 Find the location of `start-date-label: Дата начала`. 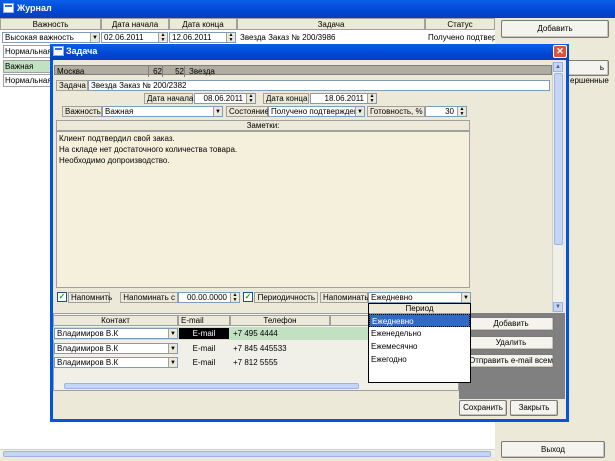

start-date-label: Дата начала is located at coordinates (168, 98).